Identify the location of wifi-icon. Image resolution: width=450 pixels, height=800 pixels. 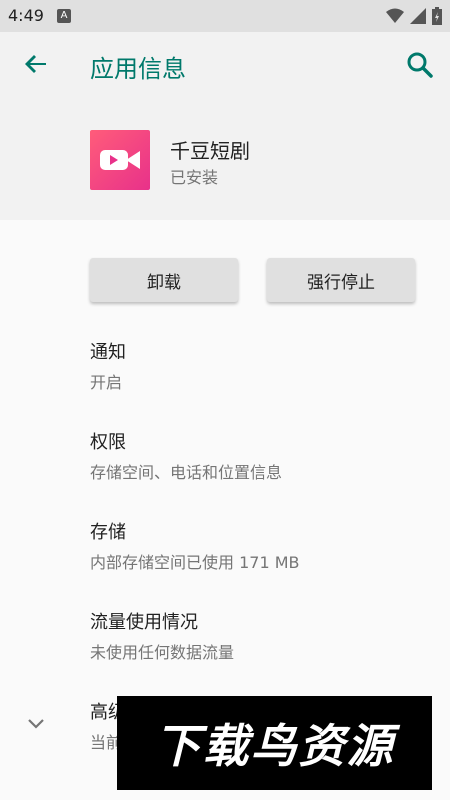
(395, 15).